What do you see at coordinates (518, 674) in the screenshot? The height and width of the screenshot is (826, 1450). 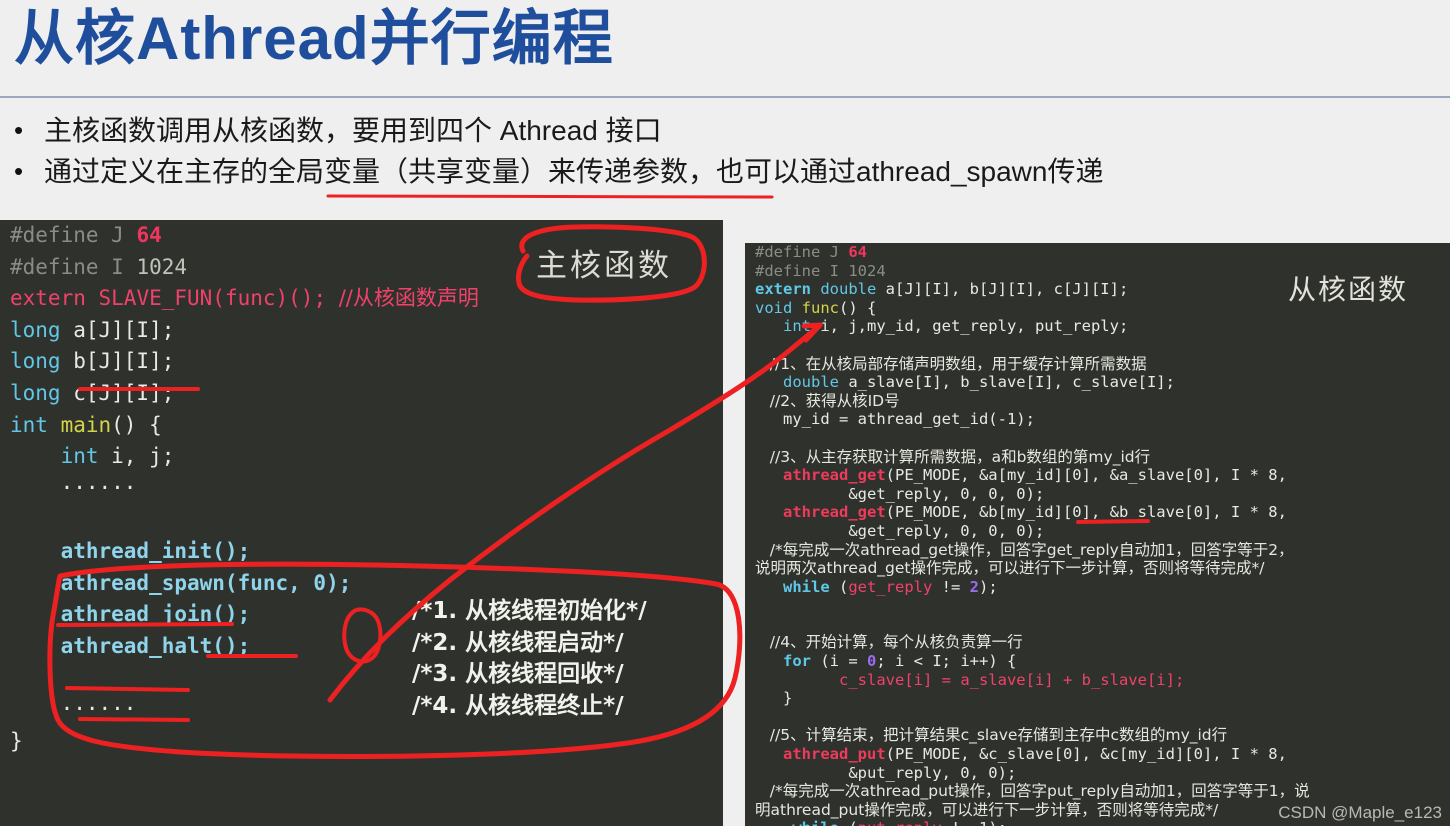 I see `code-side-comment: /*3. 从核线程回收*/` at bounding box center [518, 674].